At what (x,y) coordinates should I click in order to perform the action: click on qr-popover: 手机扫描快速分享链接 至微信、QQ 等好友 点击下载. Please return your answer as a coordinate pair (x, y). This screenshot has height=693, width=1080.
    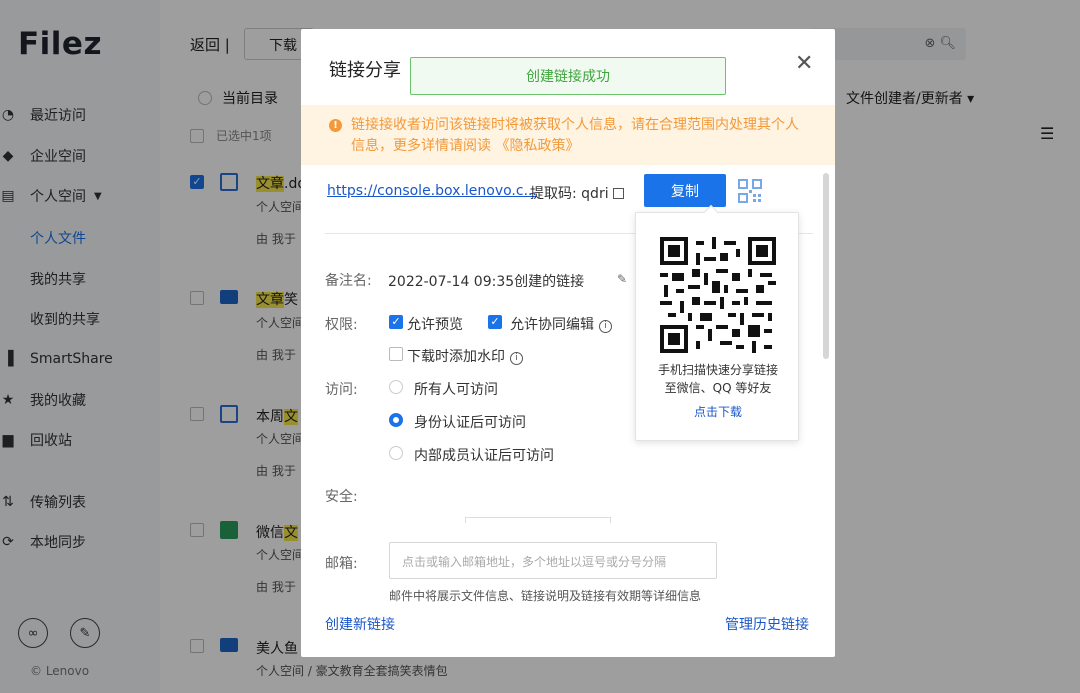
    Looking at the image, I should click on (717, 322).